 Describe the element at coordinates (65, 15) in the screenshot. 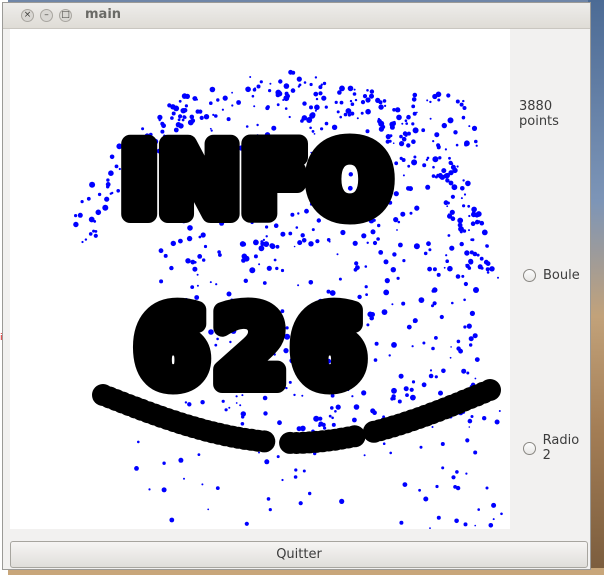

I see `maximize-icon: □` at that location.